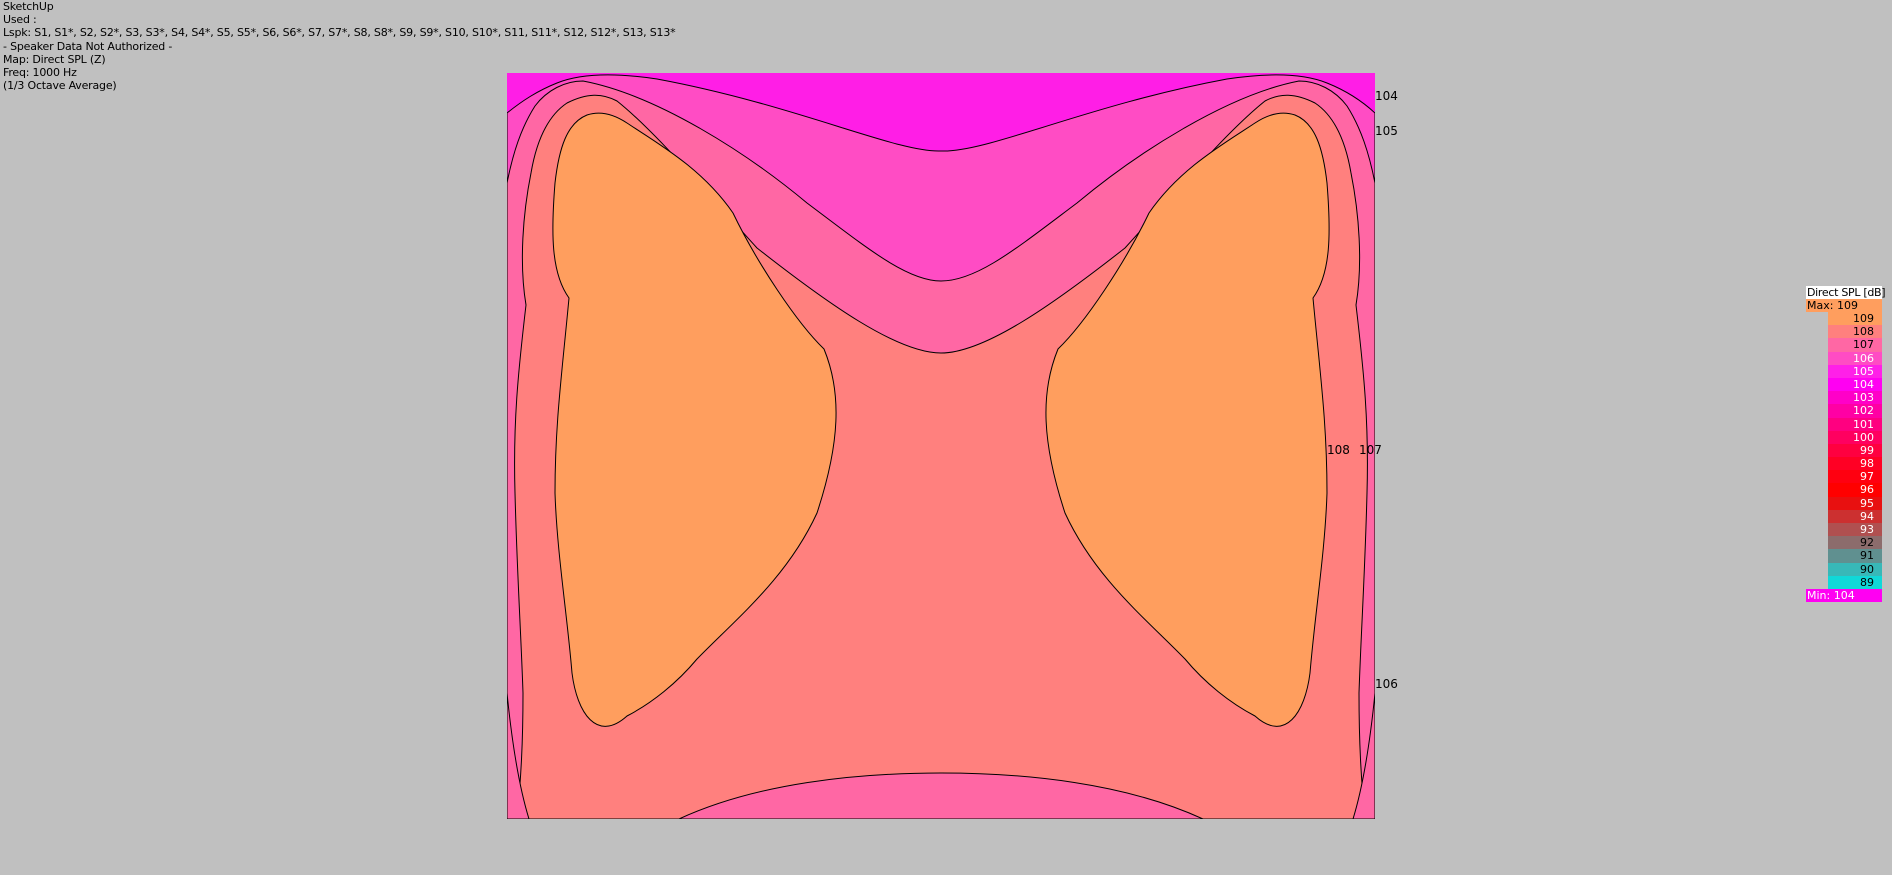  What do you see at coordinates (1855, 411) in the screenshot?
I see `legend-swatch: 102` at bounding box center [1855, 411].